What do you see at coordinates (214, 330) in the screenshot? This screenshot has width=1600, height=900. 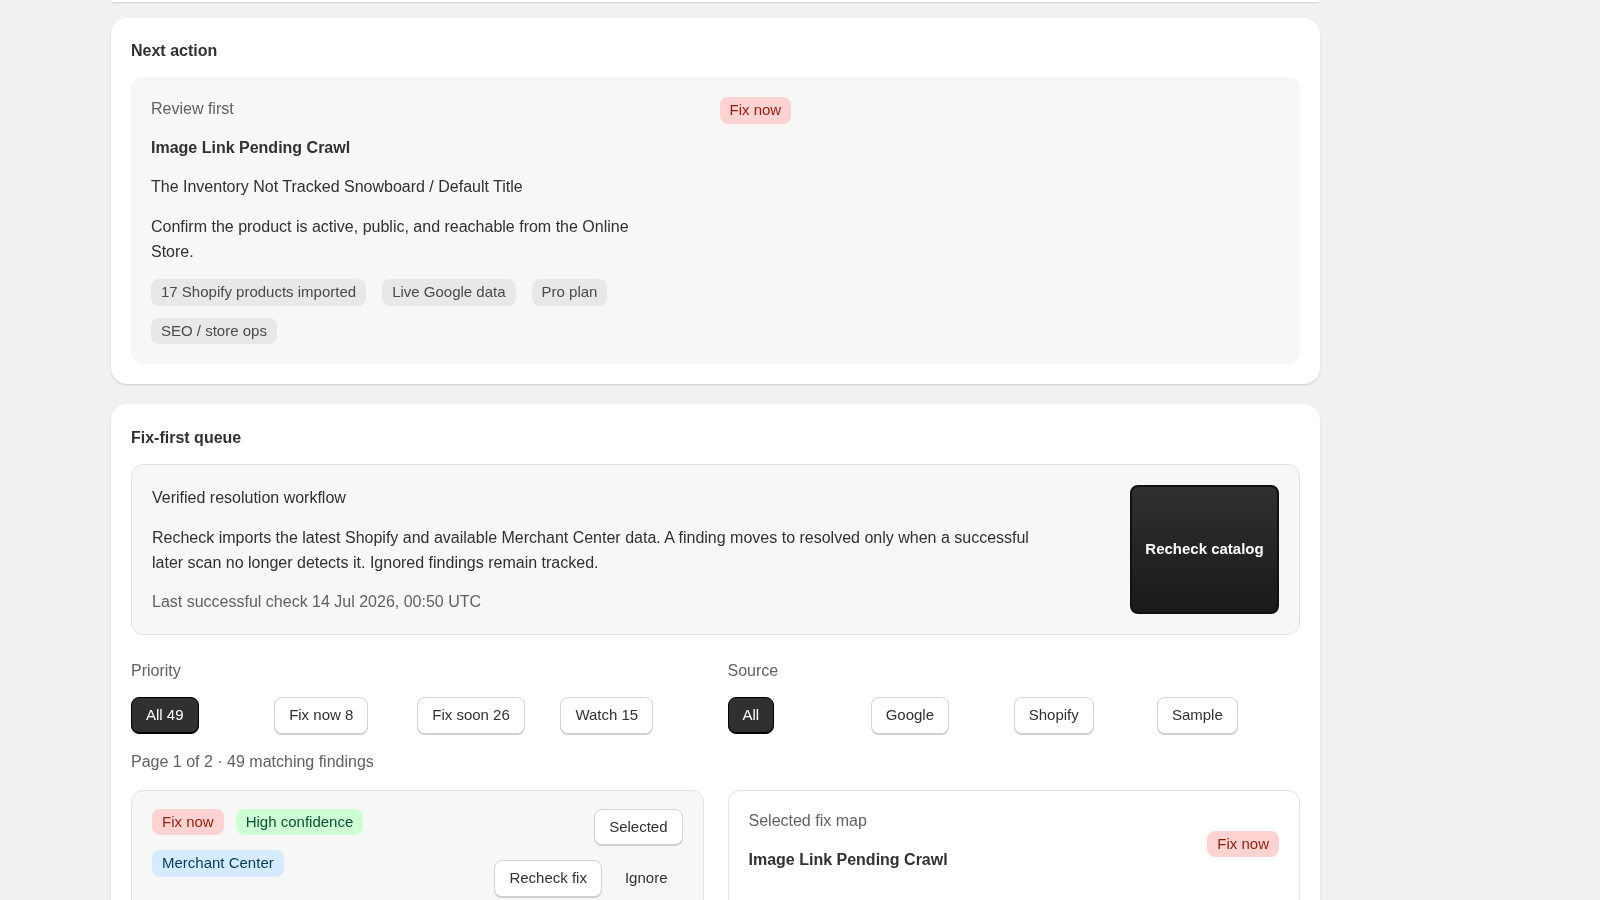 I see `info-tag: SEO / store ops` at bounding box center [214, 330].